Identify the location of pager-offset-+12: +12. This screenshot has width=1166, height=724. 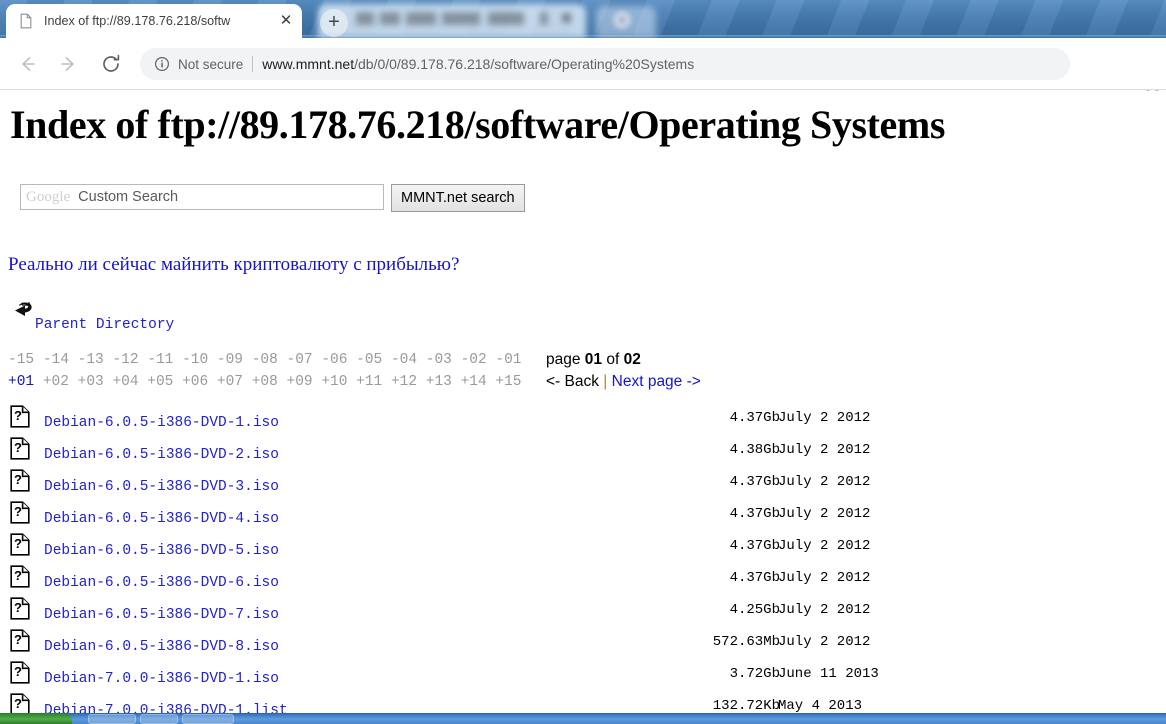
(404, 382).